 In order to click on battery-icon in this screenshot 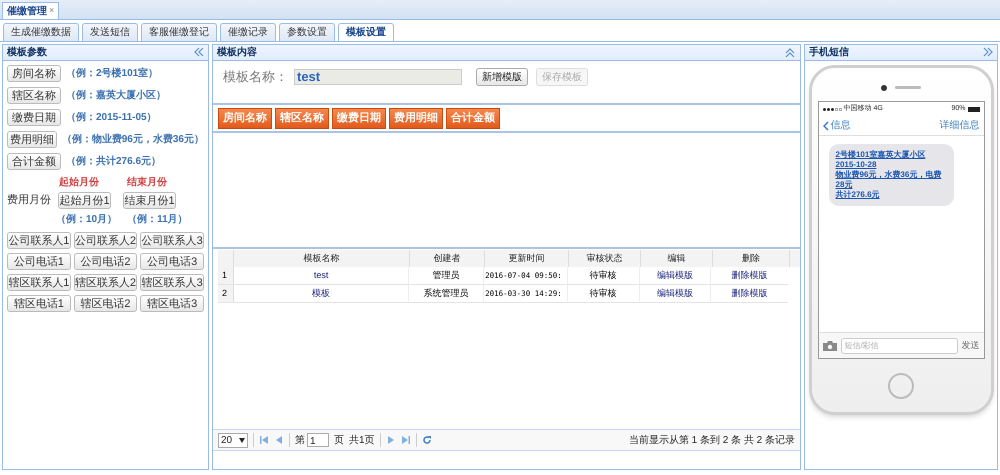, I will do `click(974, 109)`.